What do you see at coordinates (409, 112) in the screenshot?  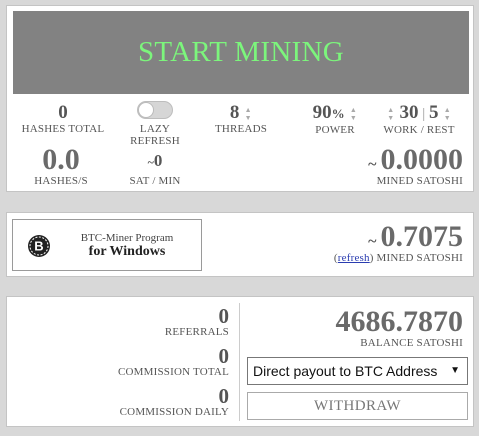 I see `work-value: 30` at bounding box center [409, 112].